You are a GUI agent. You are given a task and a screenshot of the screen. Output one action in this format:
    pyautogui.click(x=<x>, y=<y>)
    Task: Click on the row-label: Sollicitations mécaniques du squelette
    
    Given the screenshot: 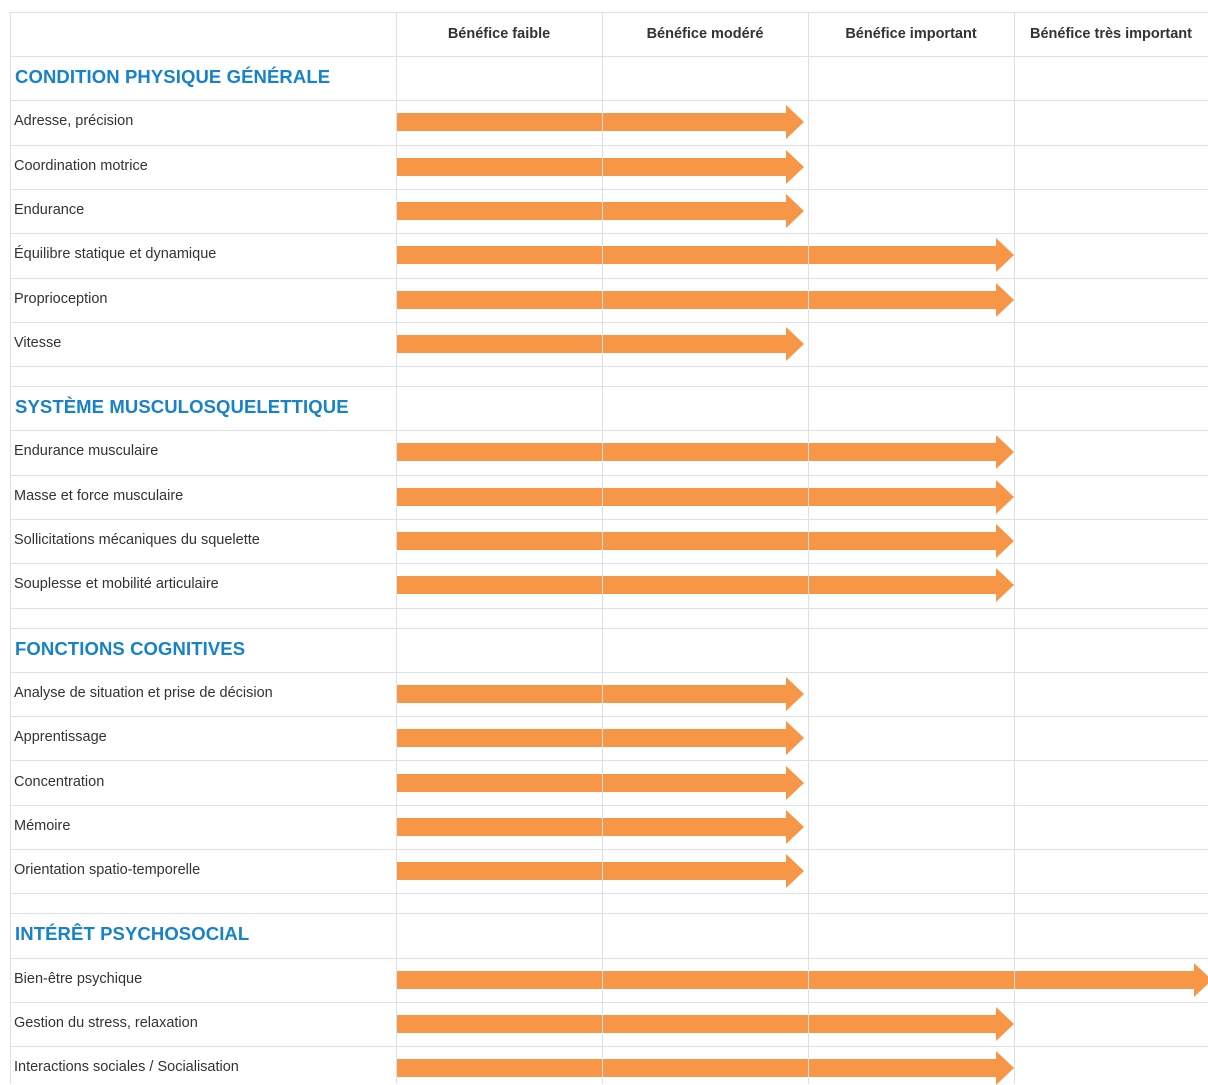 What is the action you would take?
    pyautogui.click(x=137, y=540)
    